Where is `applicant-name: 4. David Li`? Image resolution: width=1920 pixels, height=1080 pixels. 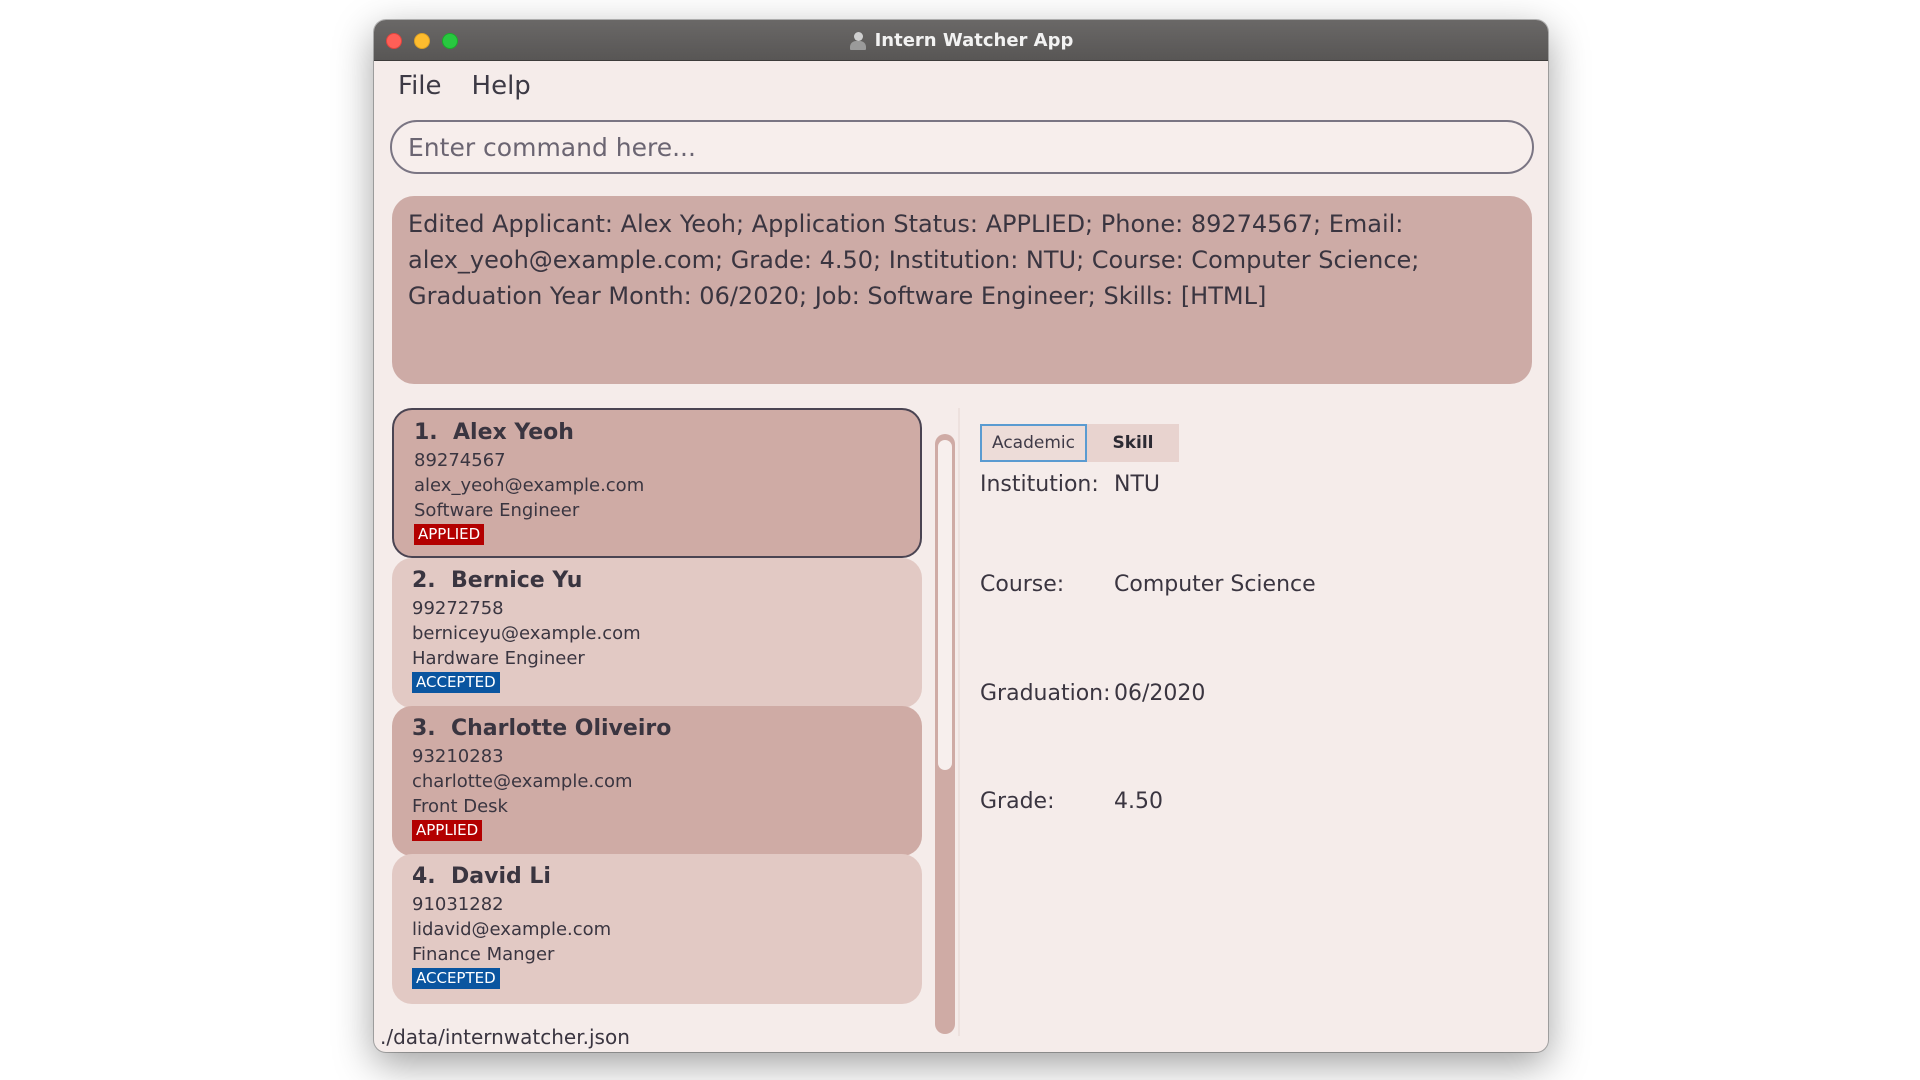
applicant-name: 4. David Li is located at coordinates (481, 876).